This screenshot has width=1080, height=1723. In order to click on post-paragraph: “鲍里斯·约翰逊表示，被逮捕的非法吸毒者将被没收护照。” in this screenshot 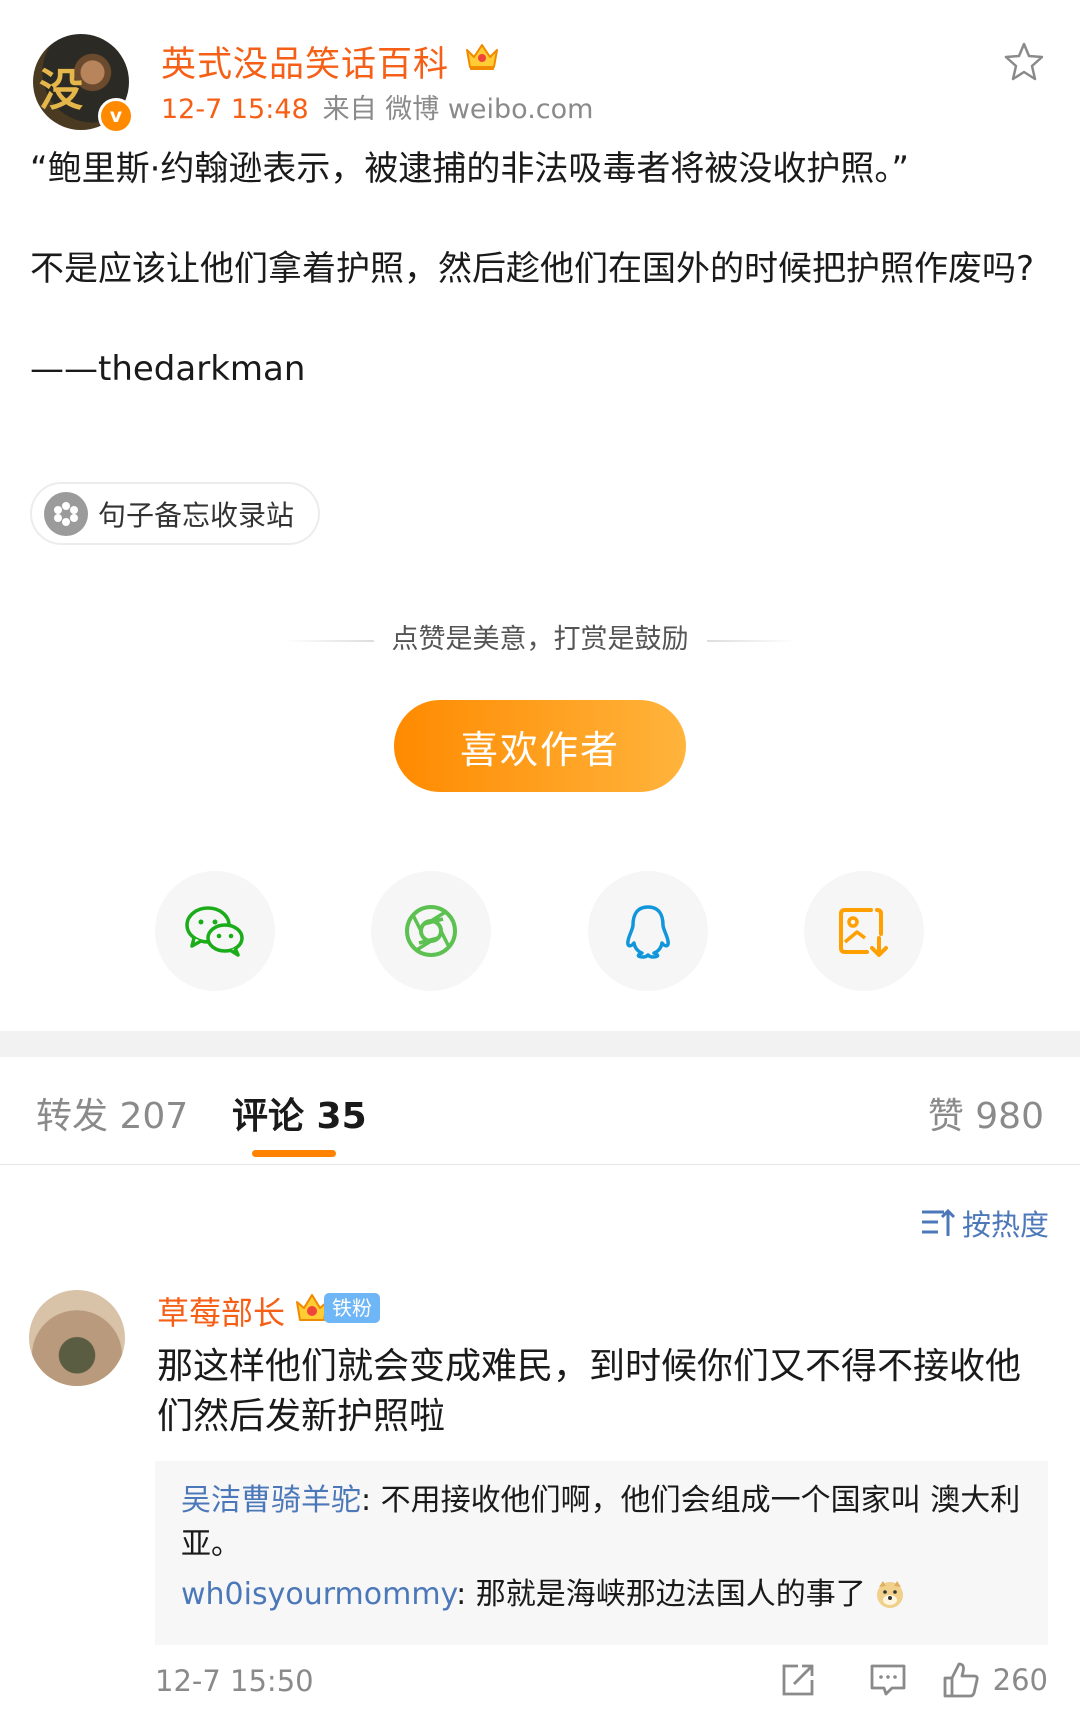, I will do `click(470, 169)`.